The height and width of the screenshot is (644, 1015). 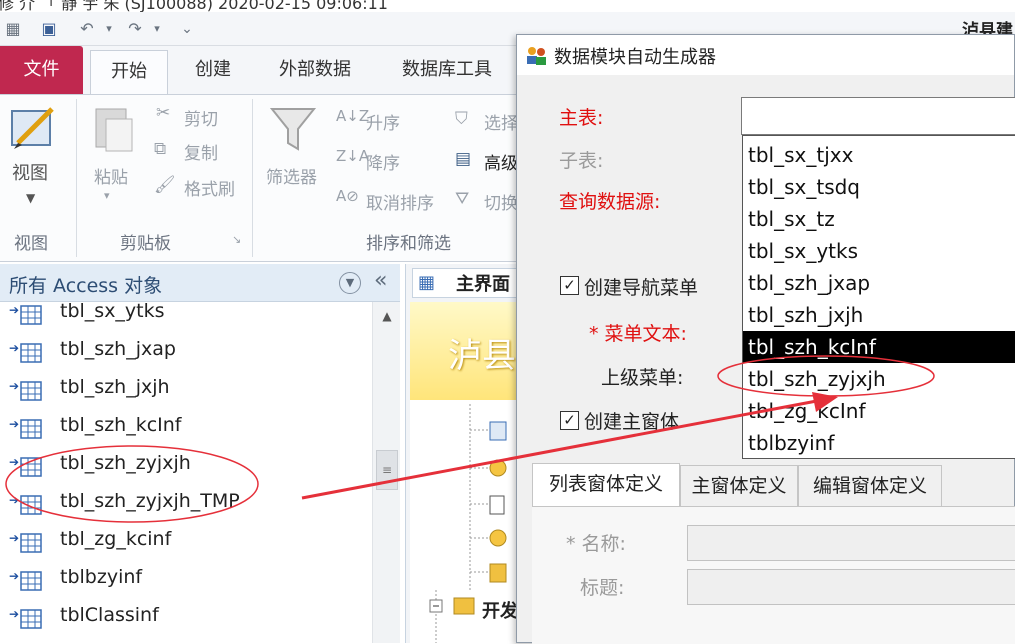 I want to click on scroll-thumb: ≡, so click(x=387, y=470).